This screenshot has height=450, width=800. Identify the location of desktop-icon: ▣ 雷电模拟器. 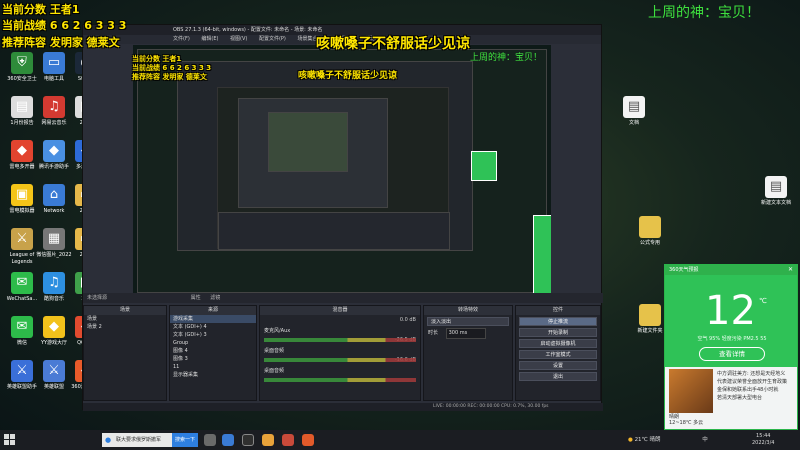
(22, 199).